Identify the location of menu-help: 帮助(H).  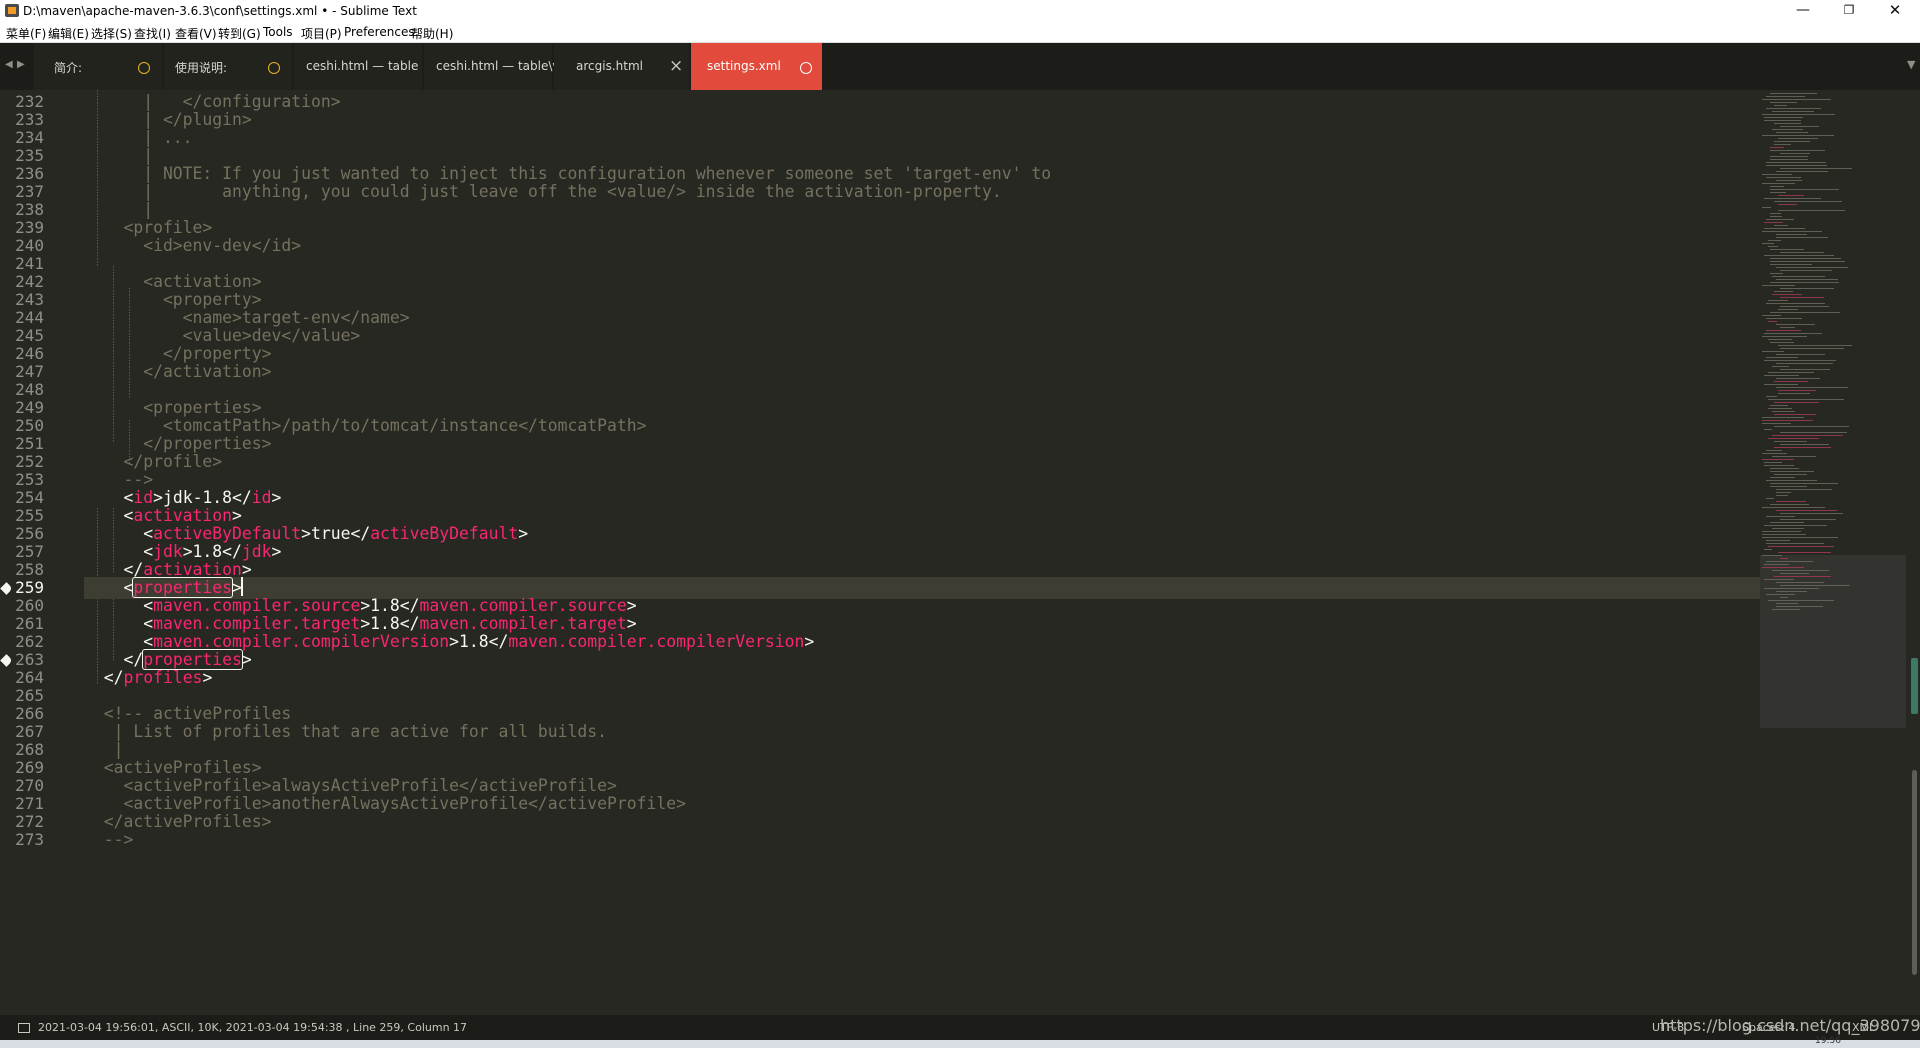
(432, 33).